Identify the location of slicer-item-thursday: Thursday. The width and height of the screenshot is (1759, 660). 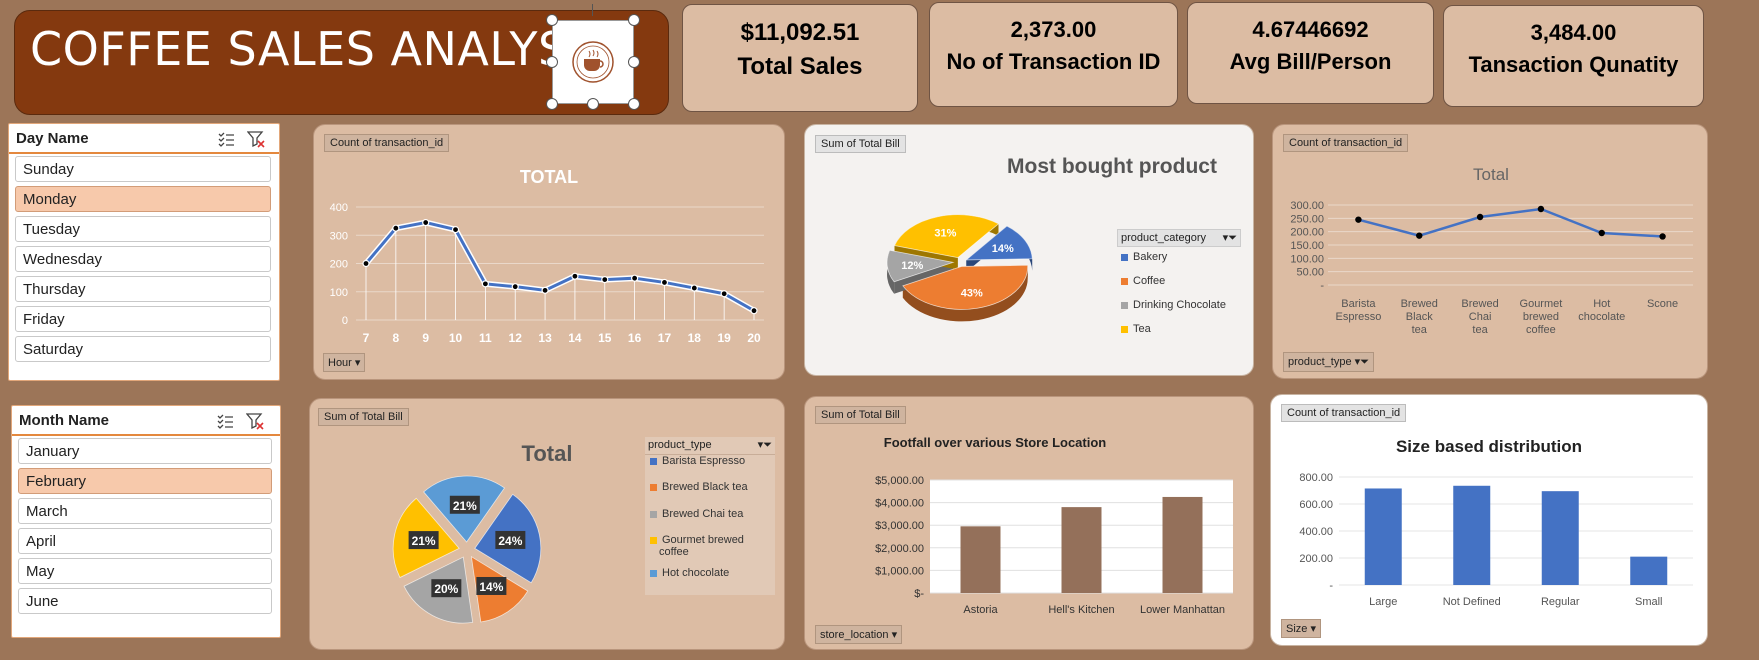
(143, 289).